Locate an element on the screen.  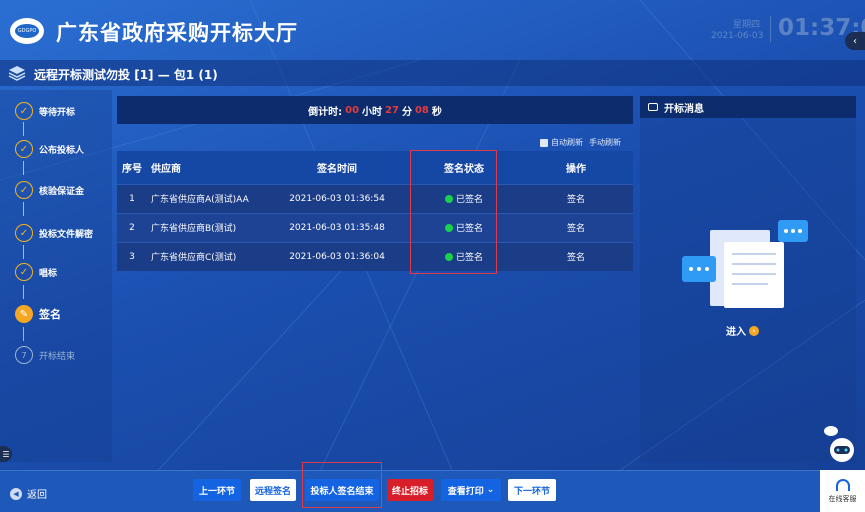
row-sign-time: 2021-06-03 01:35:48 is located at coordinates (337, 227).